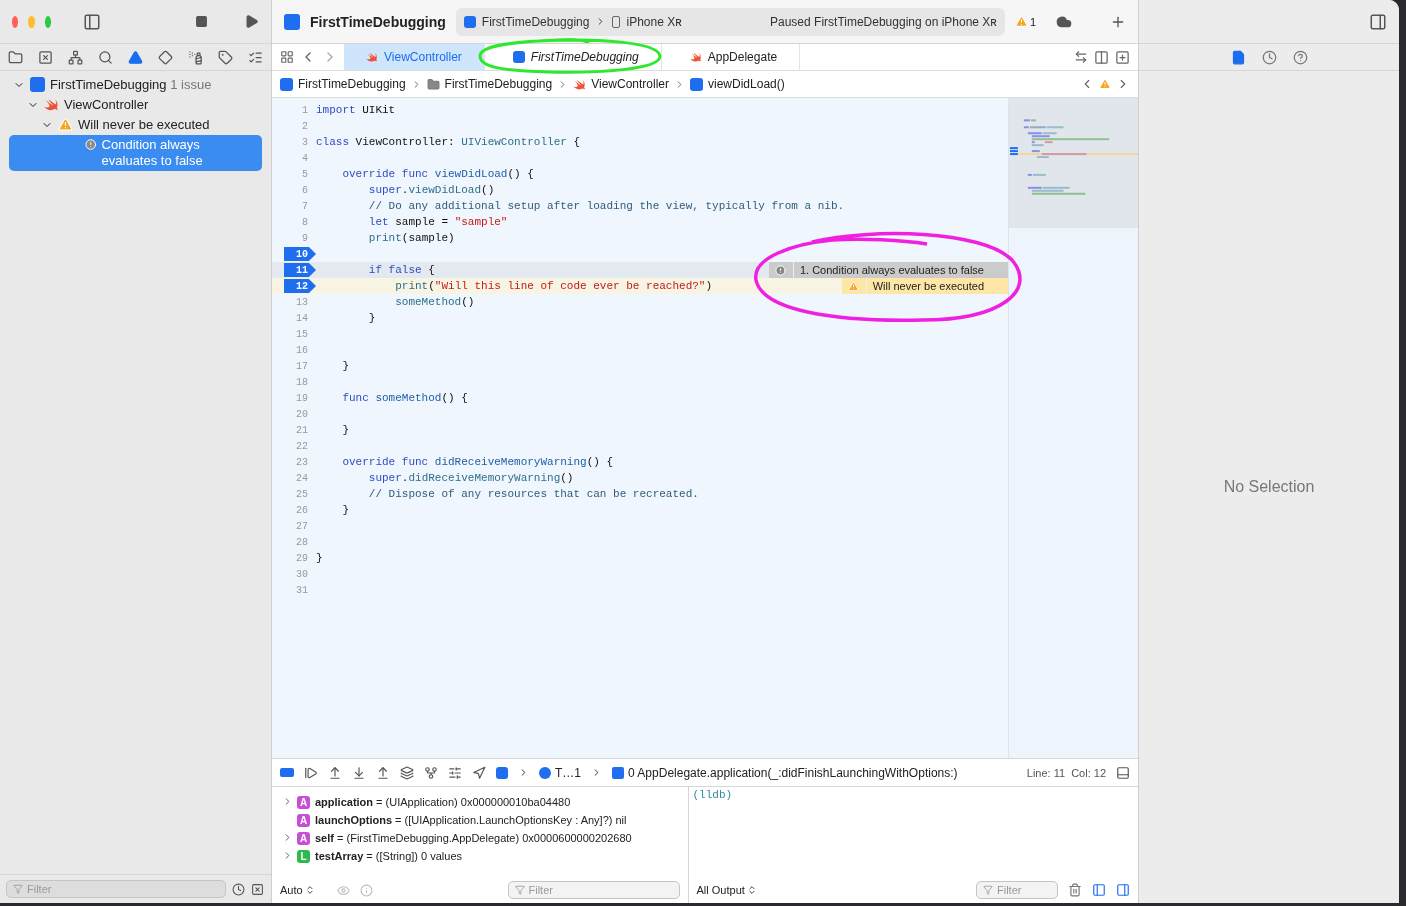 This screenshot has height=906, width=1406. I want to click on help-icon, so click(1300, 57).